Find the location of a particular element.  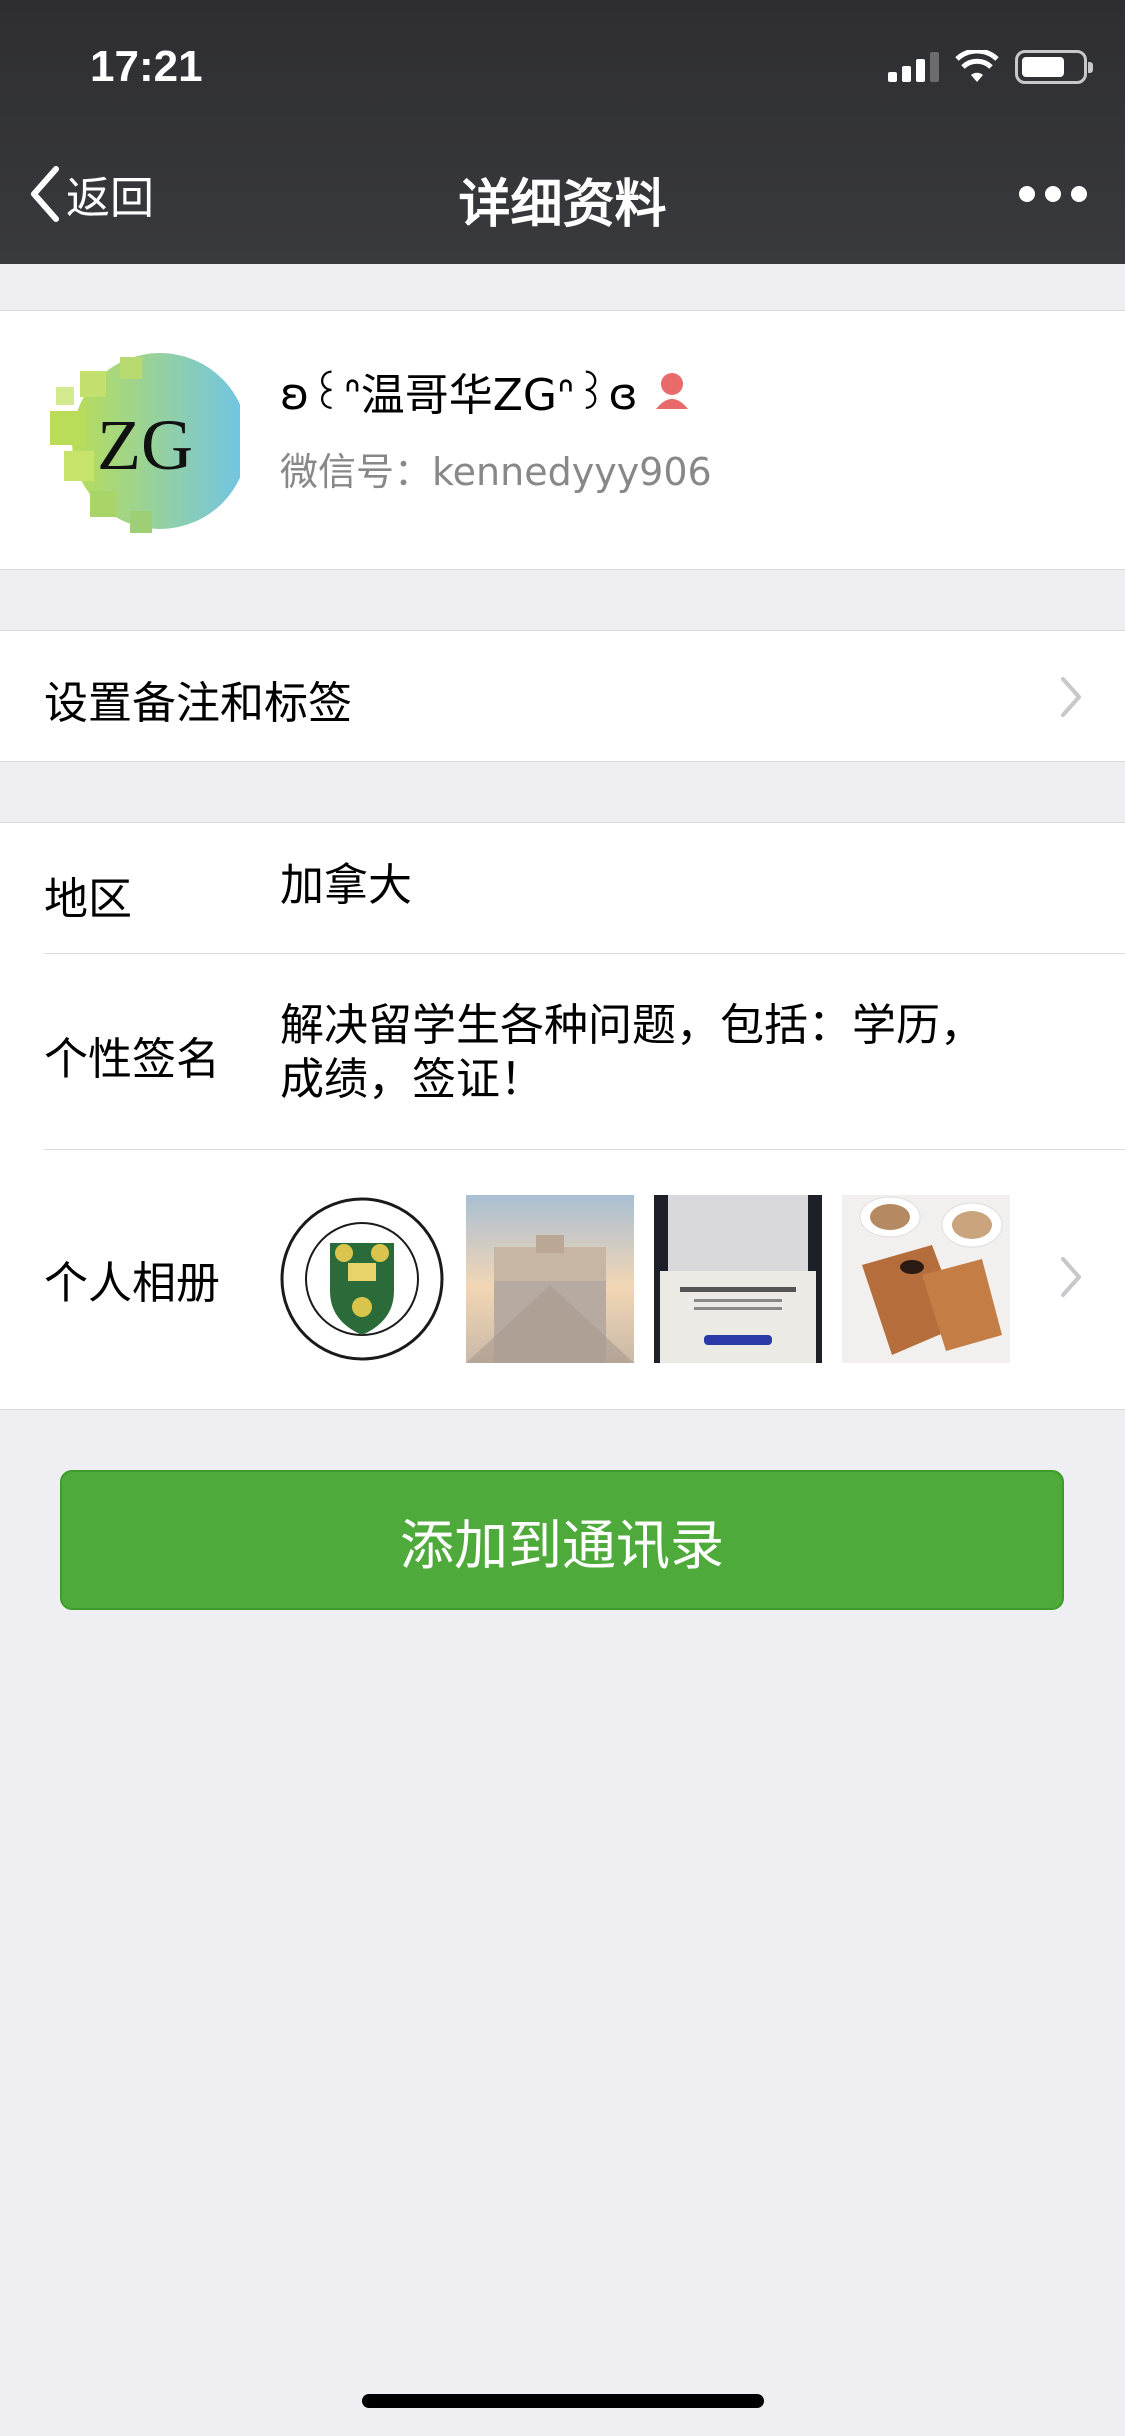

wifi-icon is located at coordinates (977, 66).